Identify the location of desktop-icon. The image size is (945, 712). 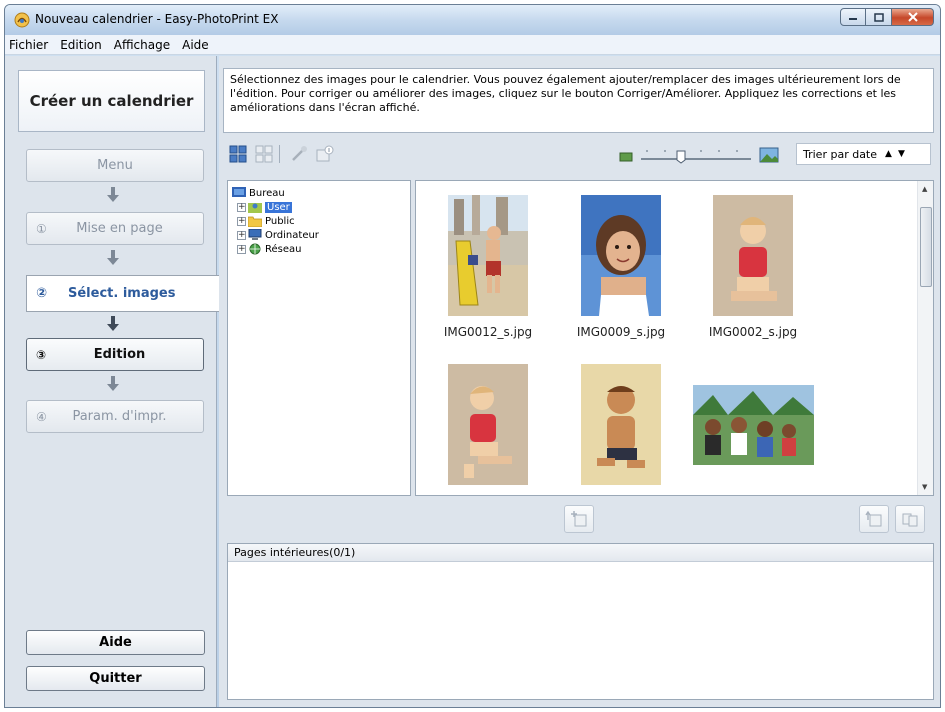
(239, 192).